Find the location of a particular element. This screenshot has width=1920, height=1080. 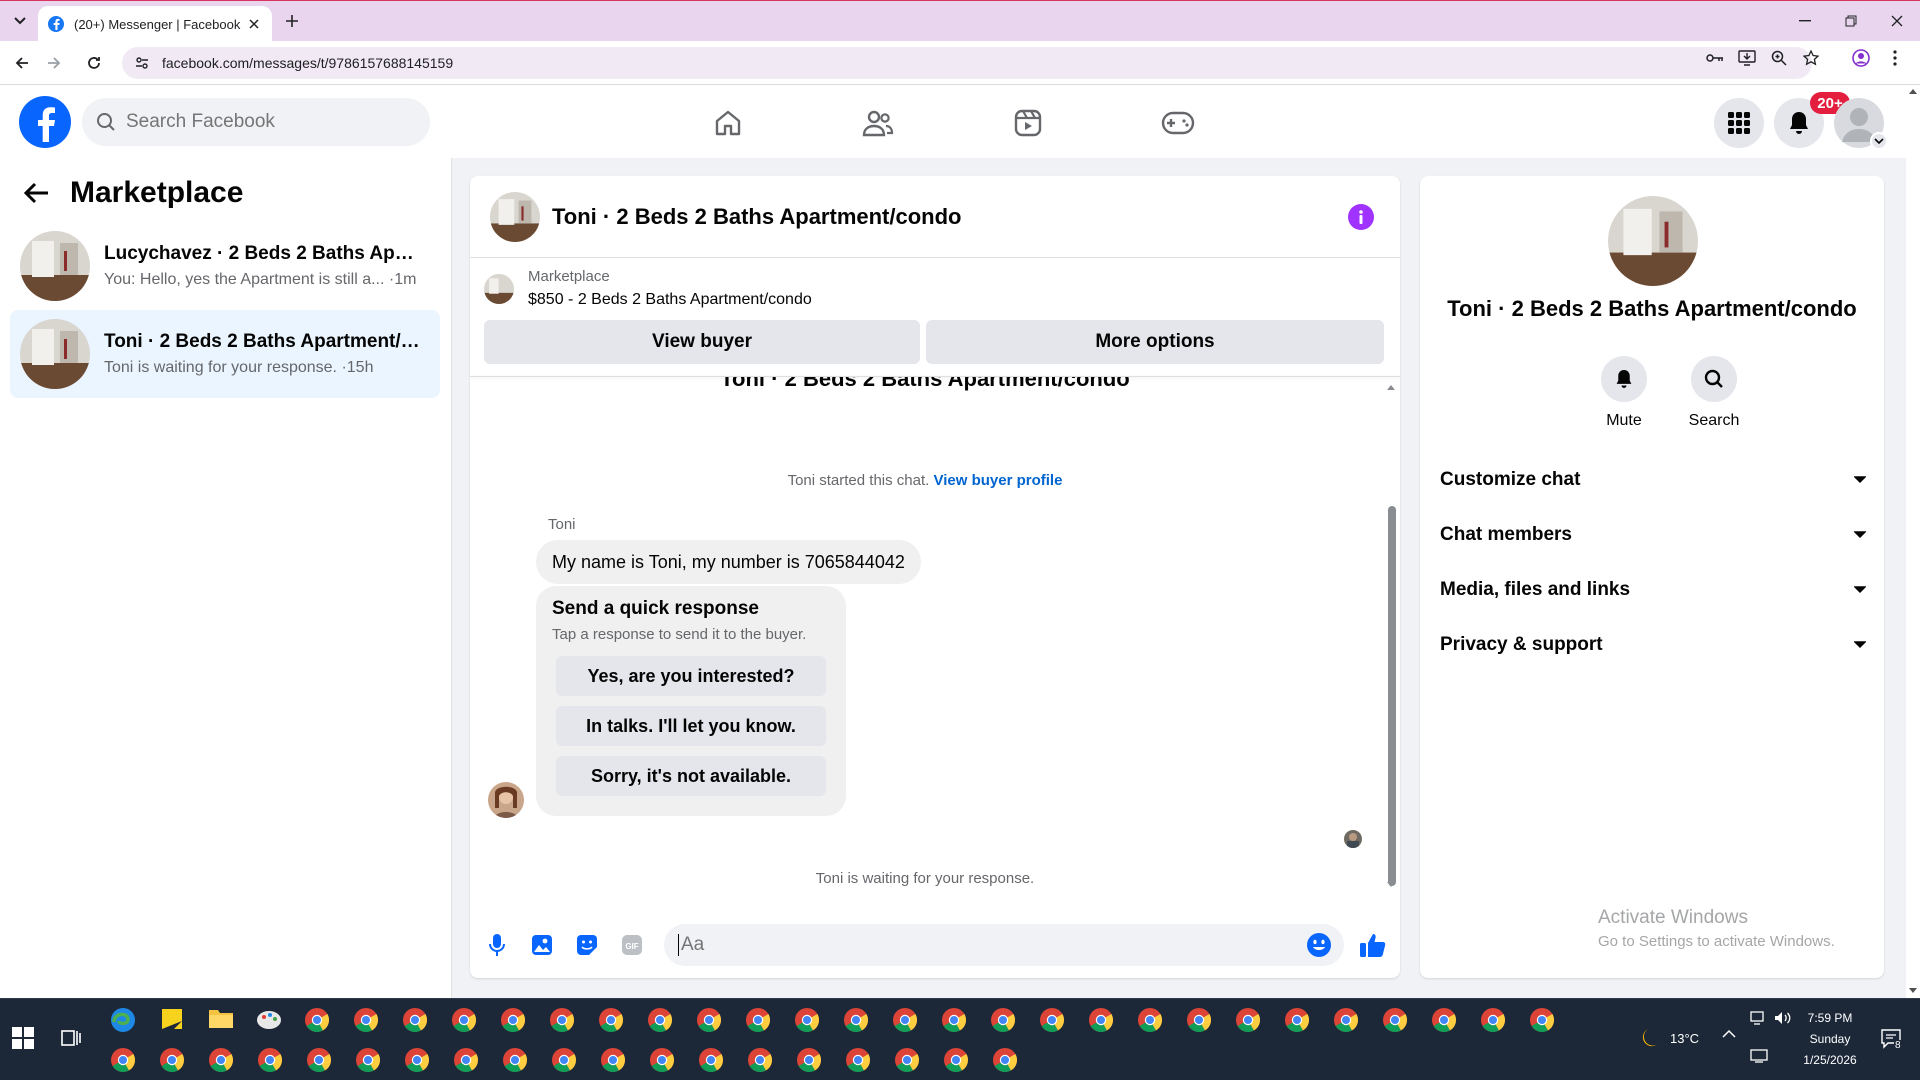

sticky-notes-icon is located at coordinates (173, 1020).